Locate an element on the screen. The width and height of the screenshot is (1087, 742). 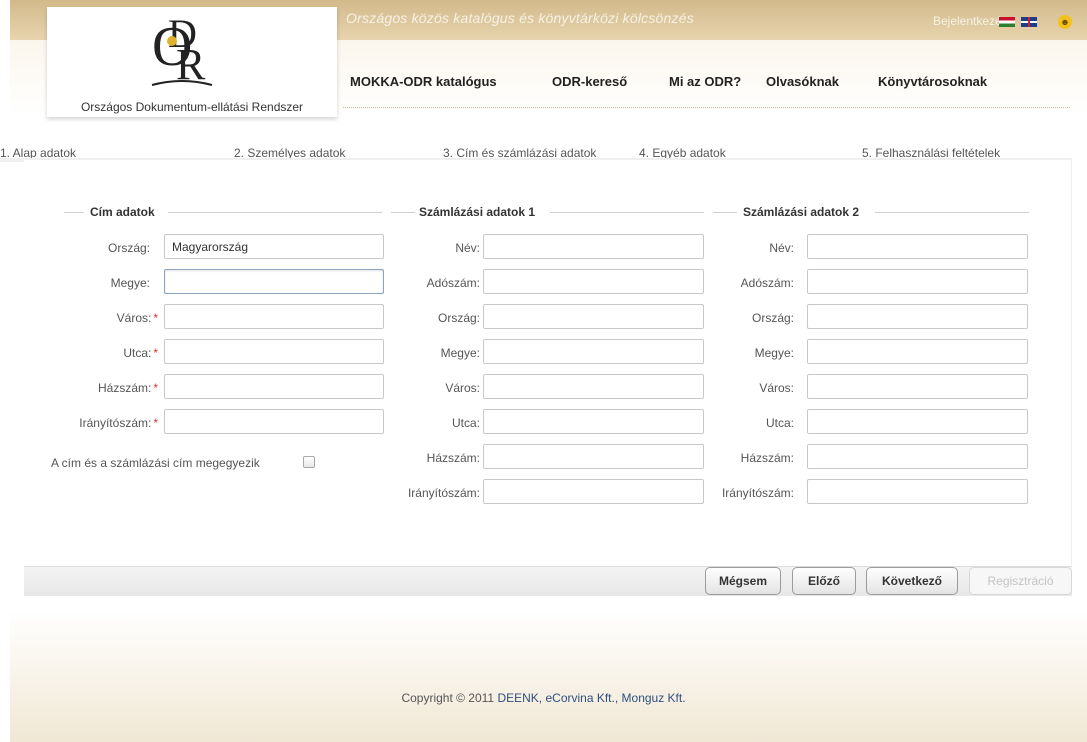
billing2-street-field is located at coordinates (917, 421).